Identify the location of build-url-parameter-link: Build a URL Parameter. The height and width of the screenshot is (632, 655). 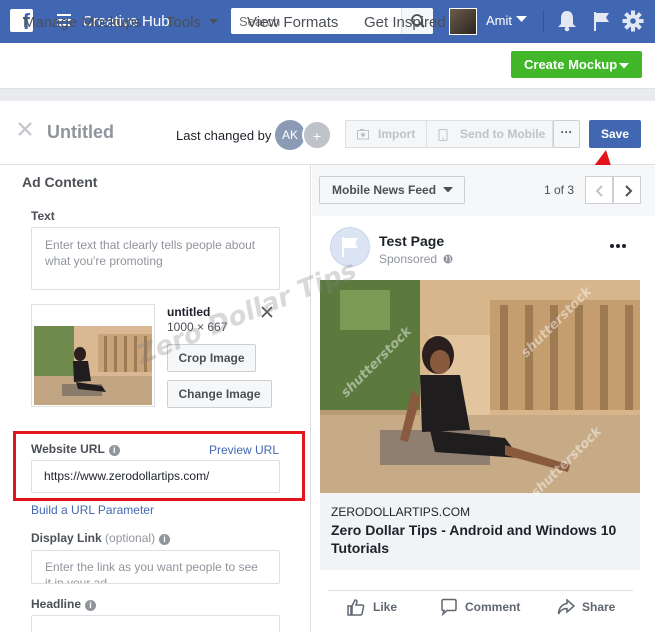
(92, 510).